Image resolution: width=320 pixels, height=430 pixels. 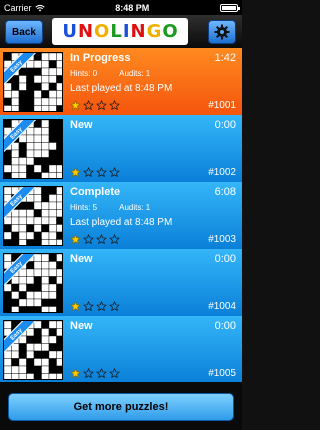 I want to click on logo-letter: U, so click(x=69, y=31).